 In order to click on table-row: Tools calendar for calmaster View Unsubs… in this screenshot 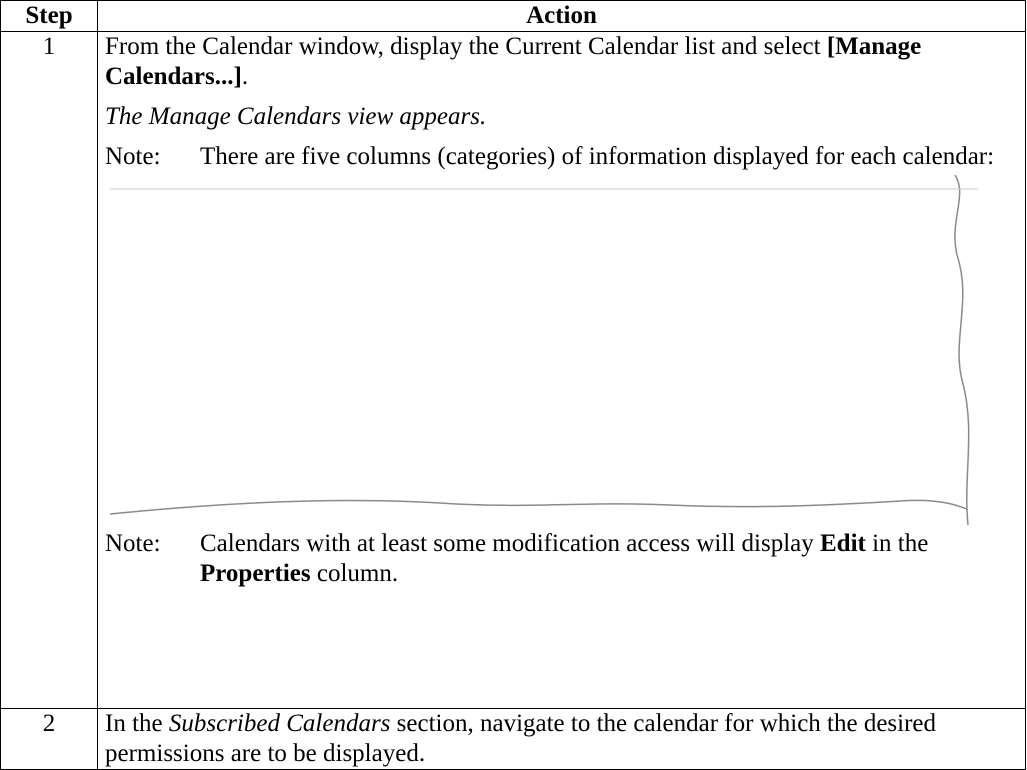, I will do `click(545, 464)`.